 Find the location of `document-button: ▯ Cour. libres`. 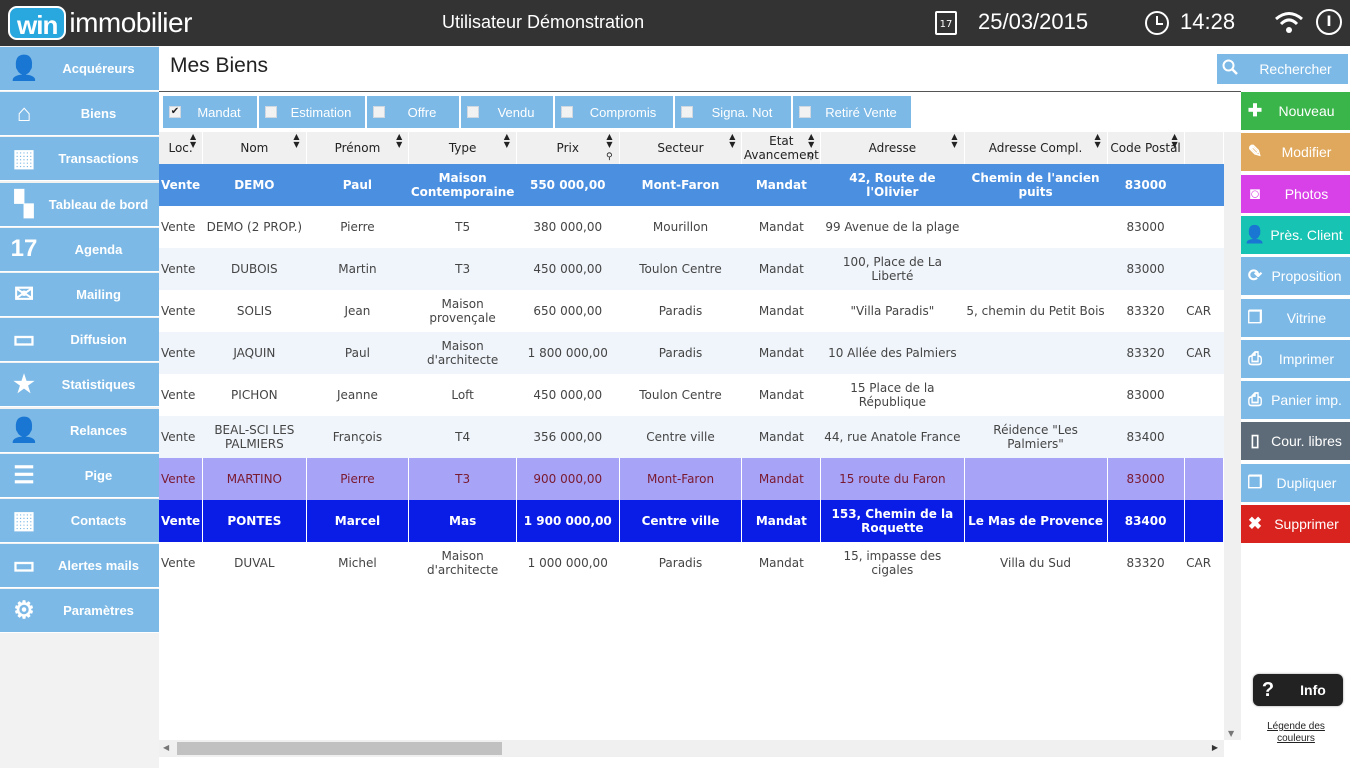

document-button: ▯ Cour. libres is located at coordinates (1295, 441).